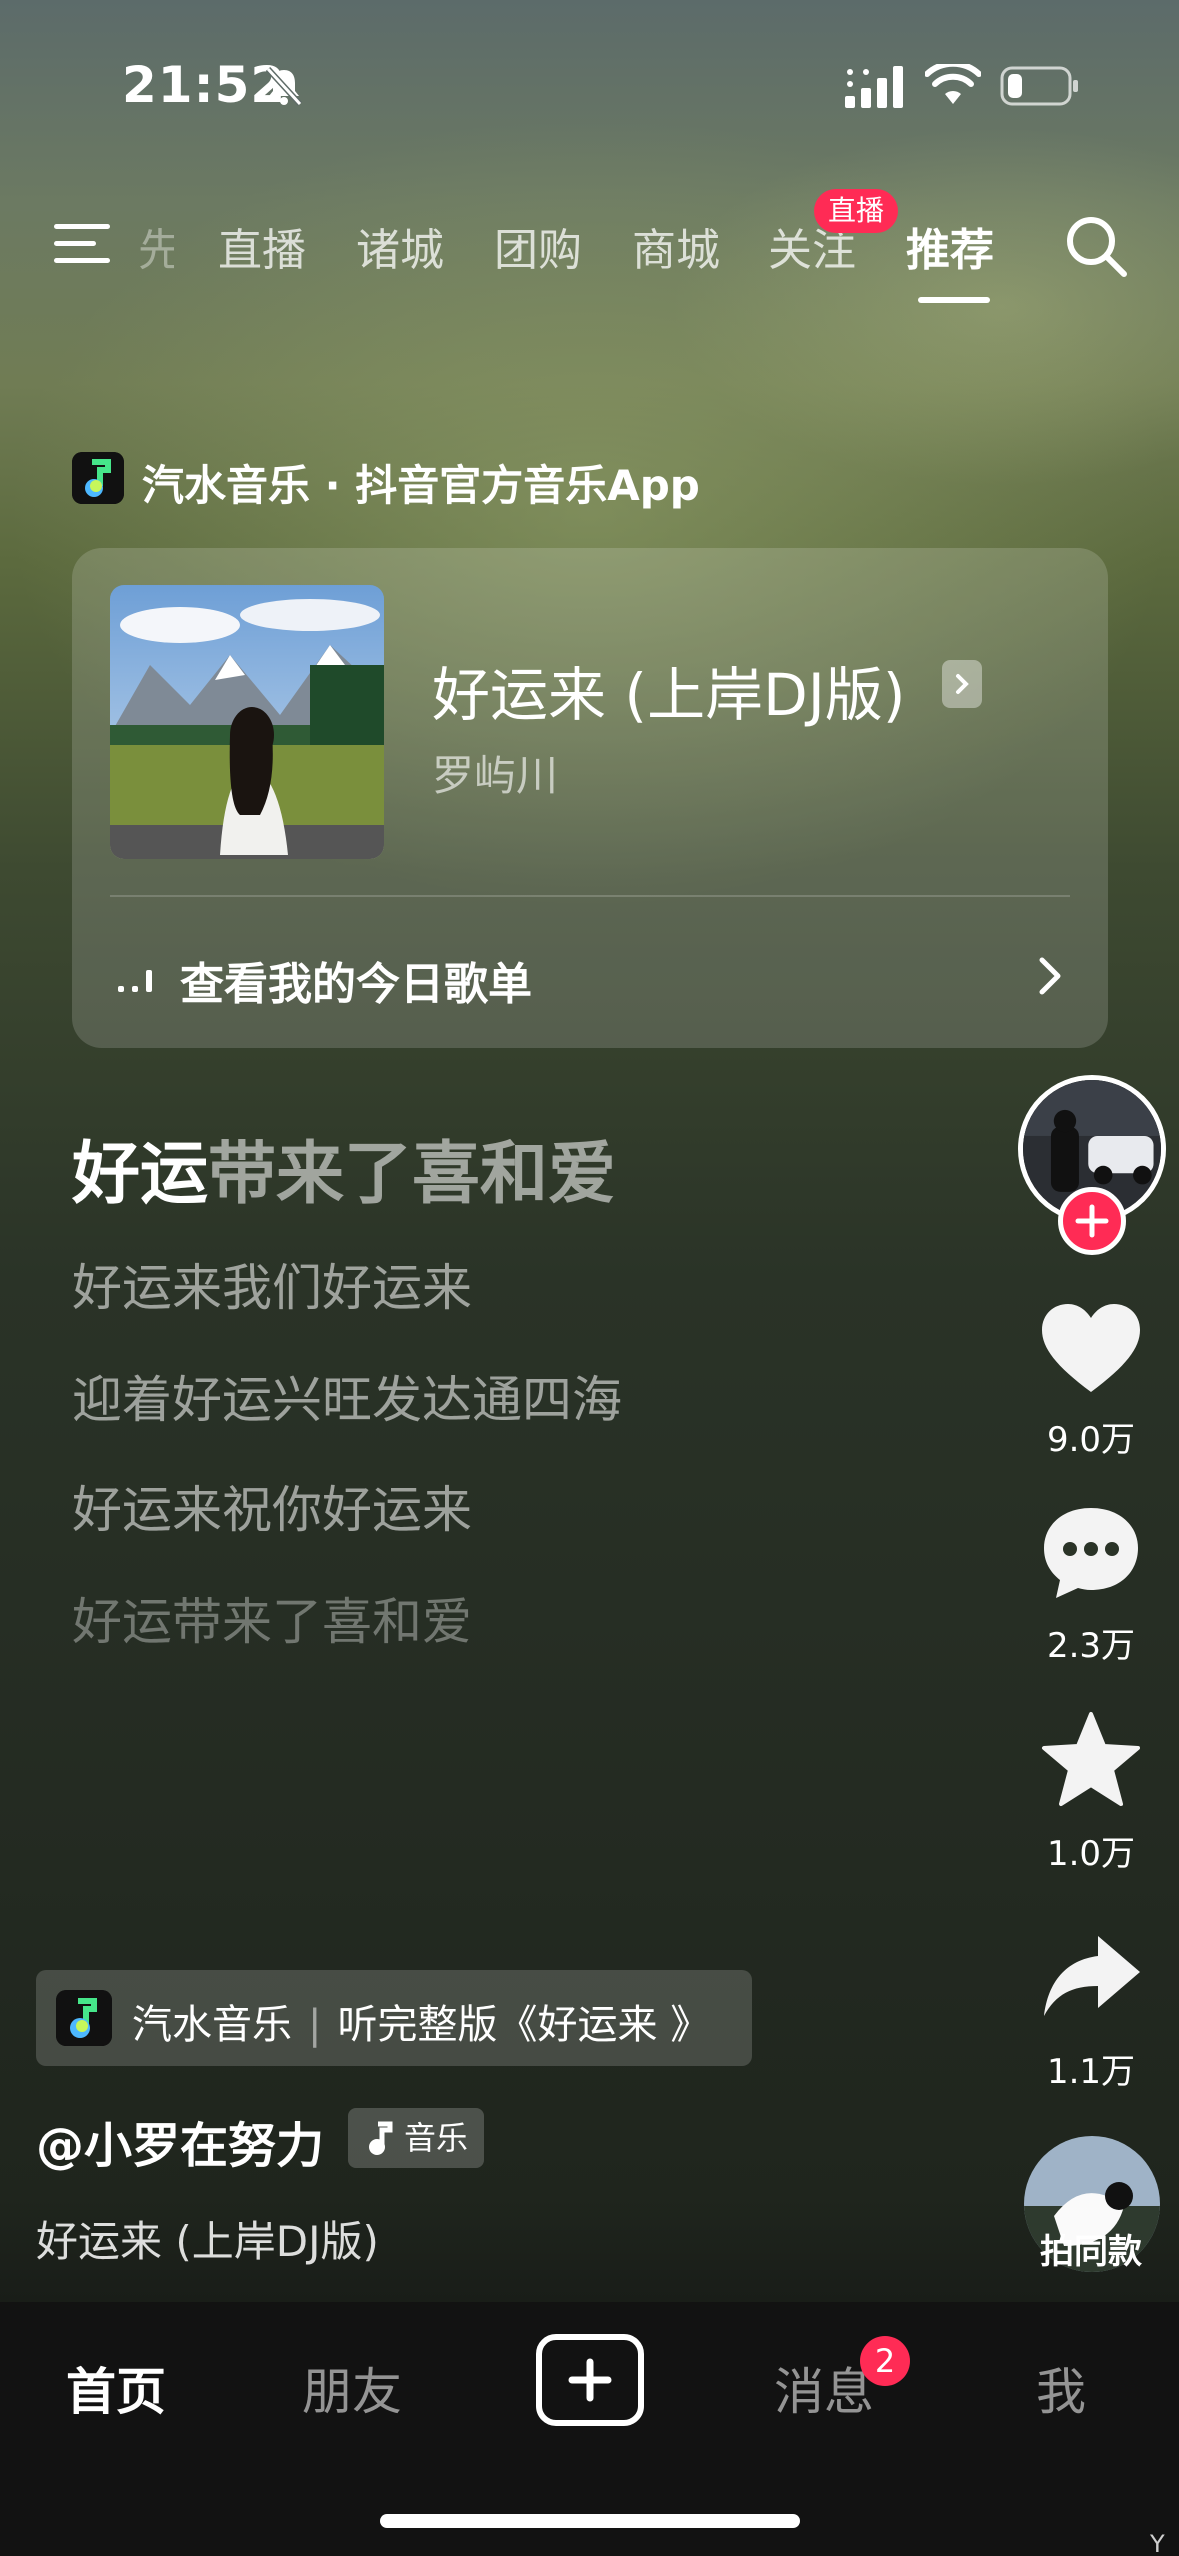 The image size is (1179, 2556). I want to click on comment-count: 2.3万, so click(1091, 1646).